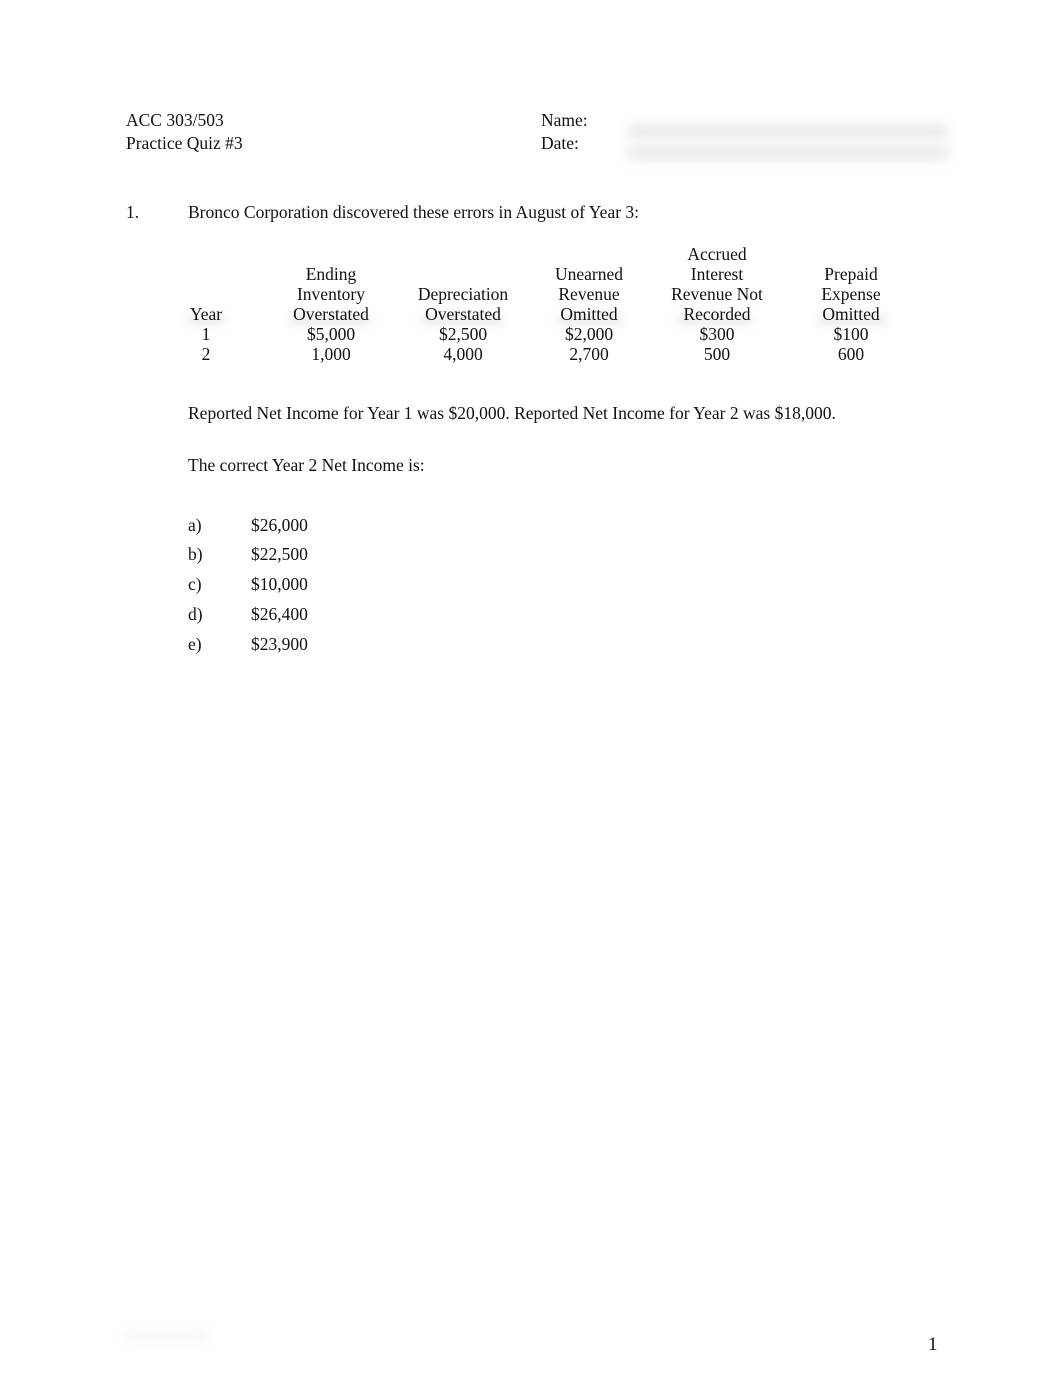 The width and height of the screenshot is (1062, 1377). Describe the element at coordinates (184, 143) in the screenshot. I see `quiz-title: Practice Quiz #3` at that location.